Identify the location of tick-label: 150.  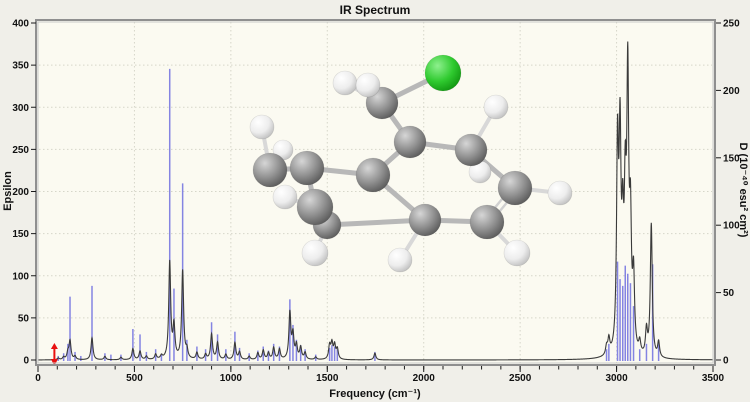
(20, 234).